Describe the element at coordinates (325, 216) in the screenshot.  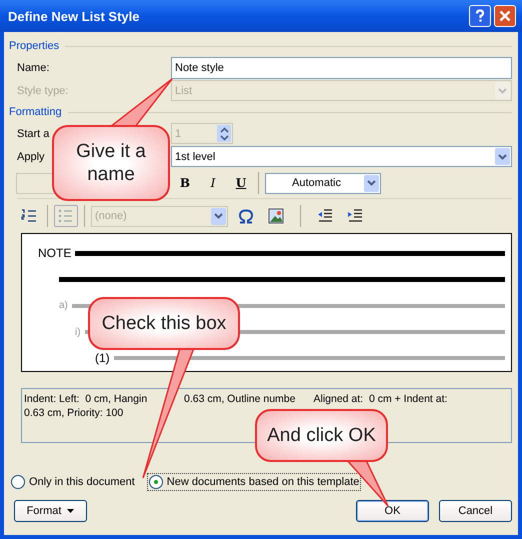
I see `decrease-indent-icon` at that location.